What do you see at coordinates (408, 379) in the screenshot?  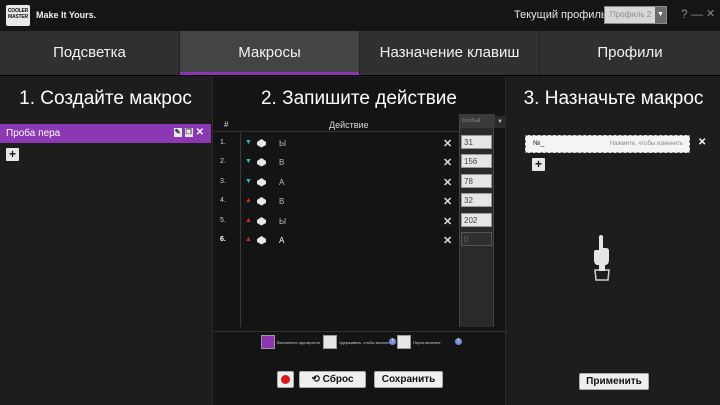 I see `save-button: Сохранить` at bounding box center [408, 379].